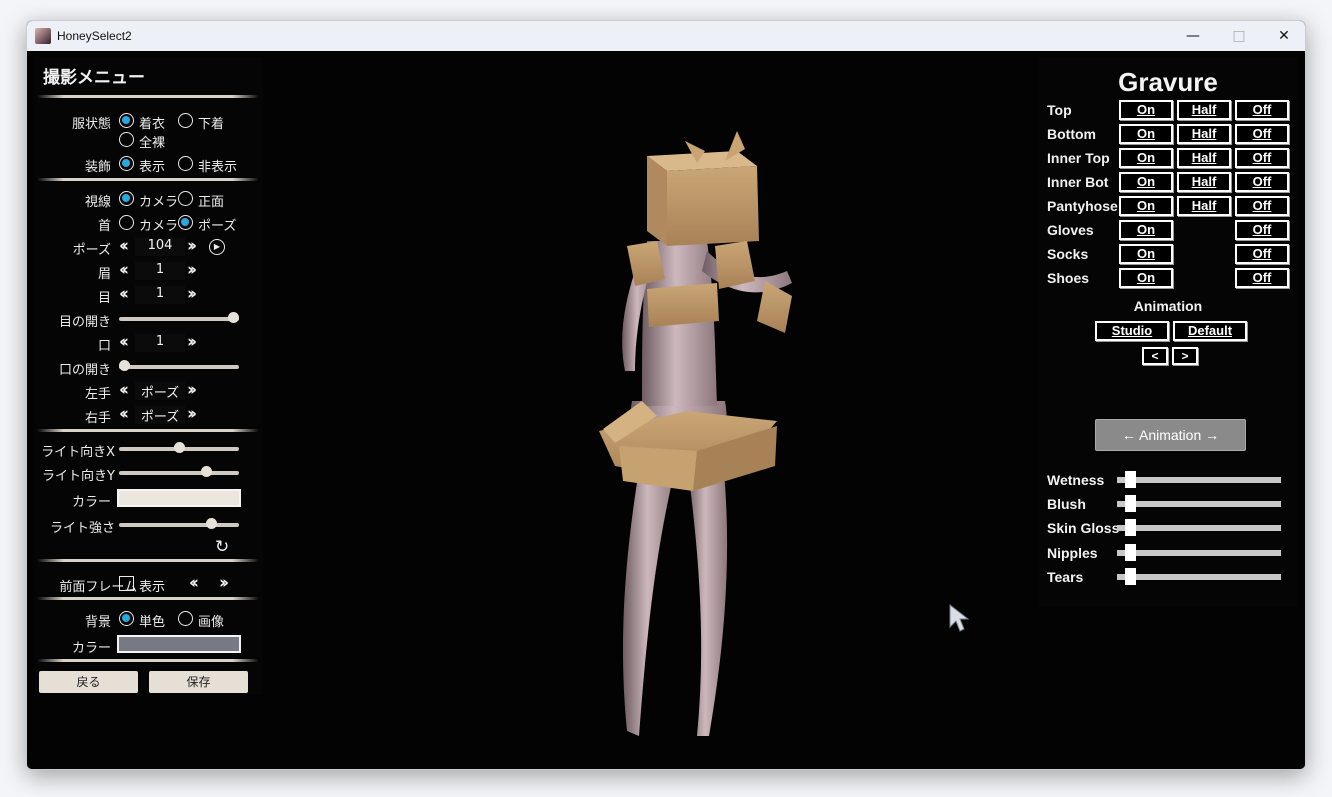 The image size is (1332, 797). What do you see at coordinates (198, 682) in the screenshot?
I see `save-button: 保存` at bounding box center [198, 682].